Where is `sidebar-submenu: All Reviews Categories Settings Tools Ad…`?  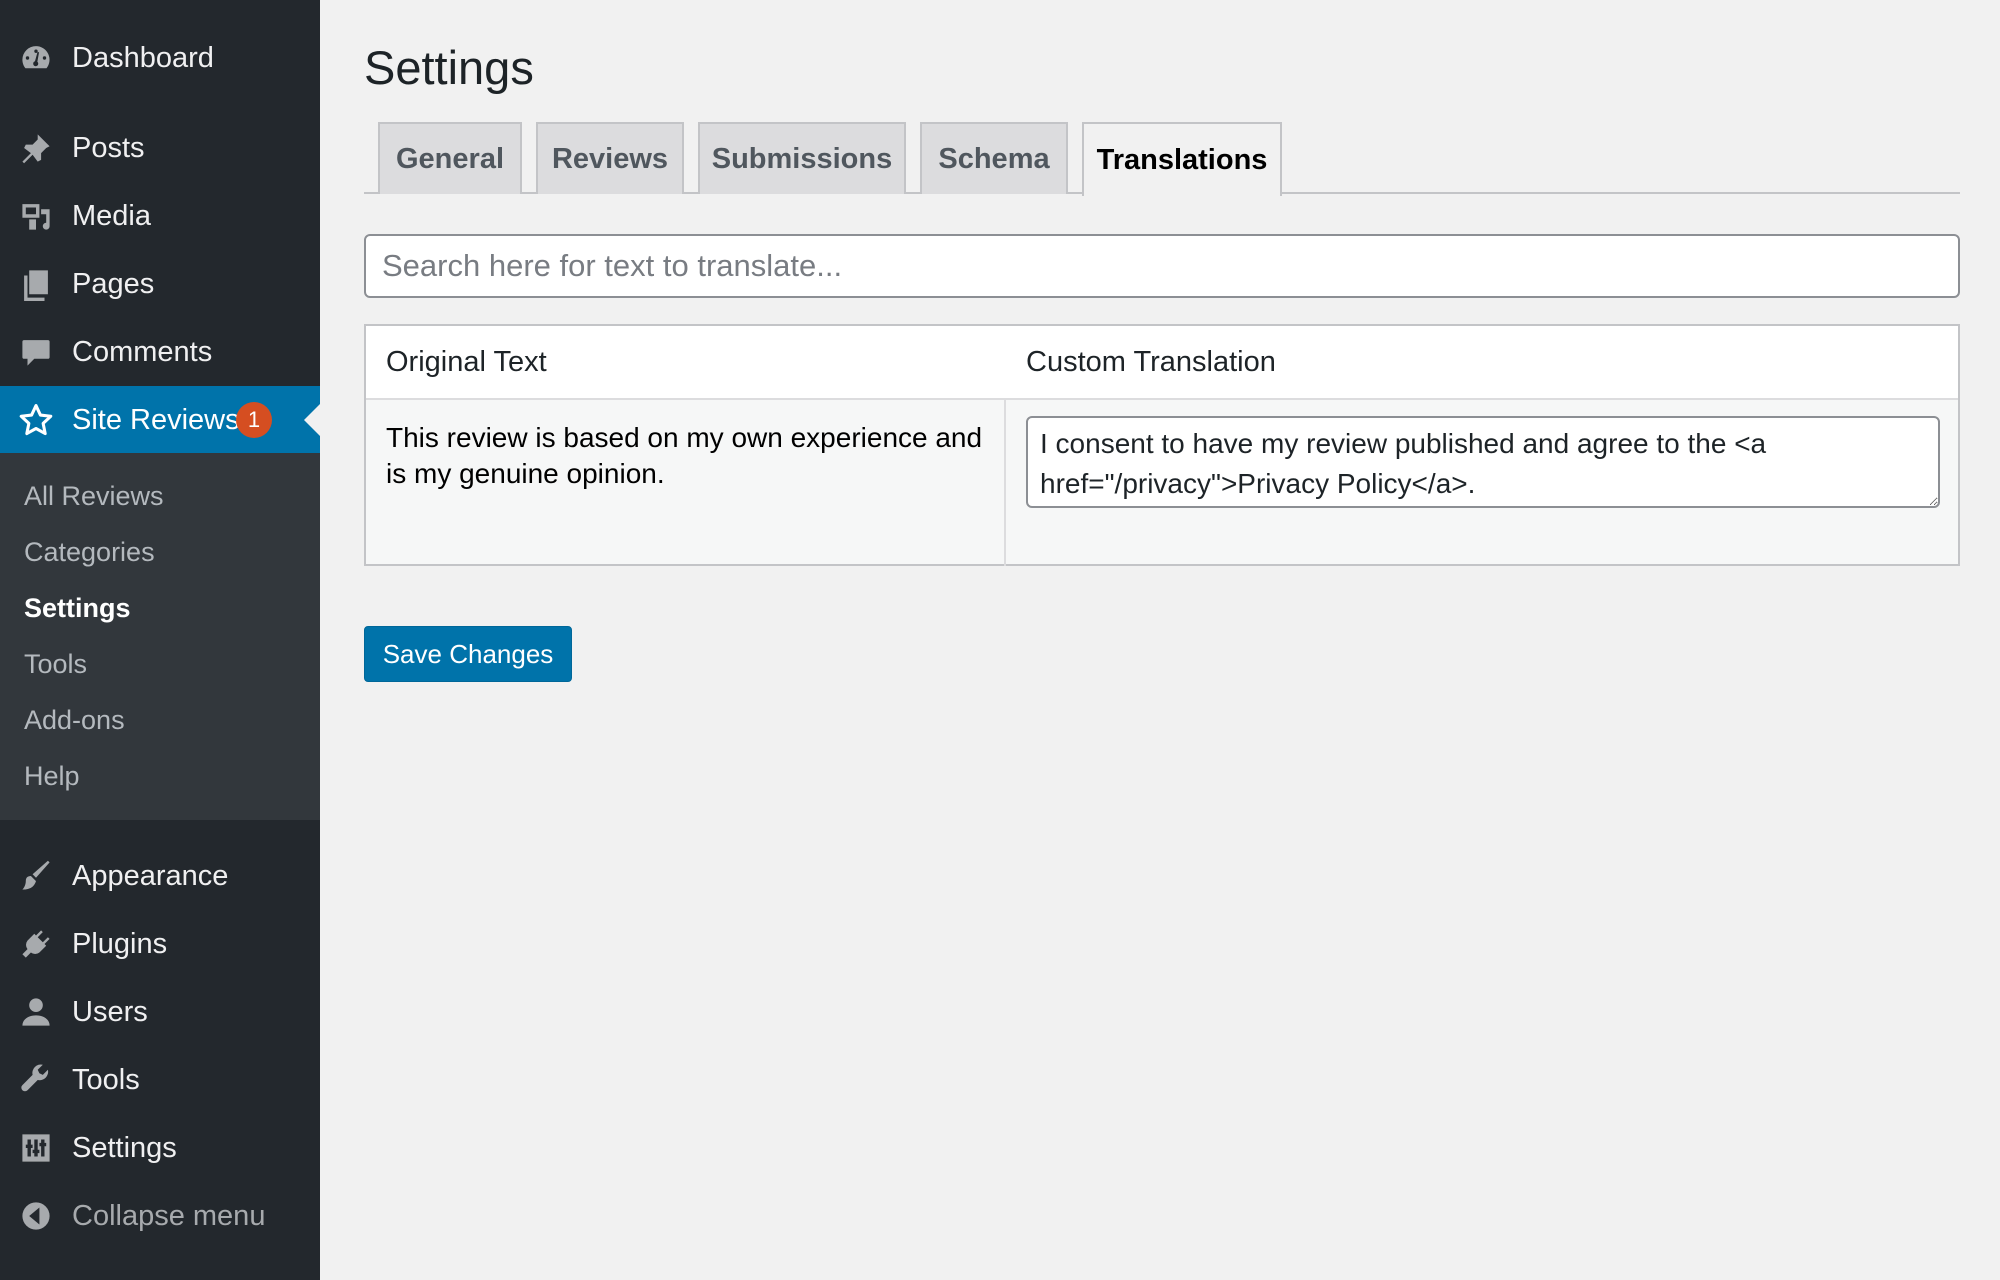
sidebar-submenu: All Reviews Categories Settings Tools Ad… is located at coordinates (160, 636).